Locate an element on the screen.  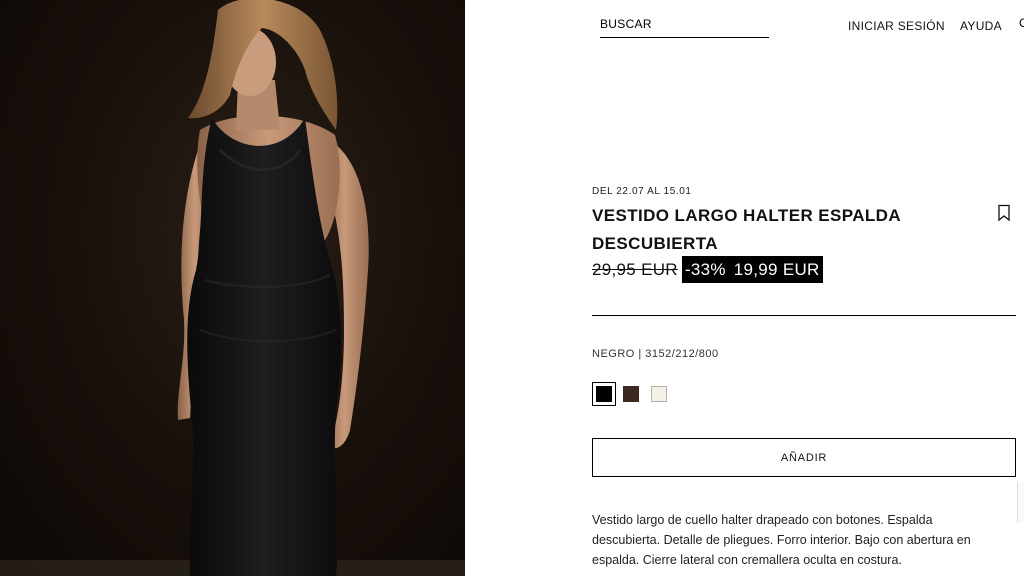
color-reference: NEGRO | 3152/212/800 is located at coordinates (655, 354).